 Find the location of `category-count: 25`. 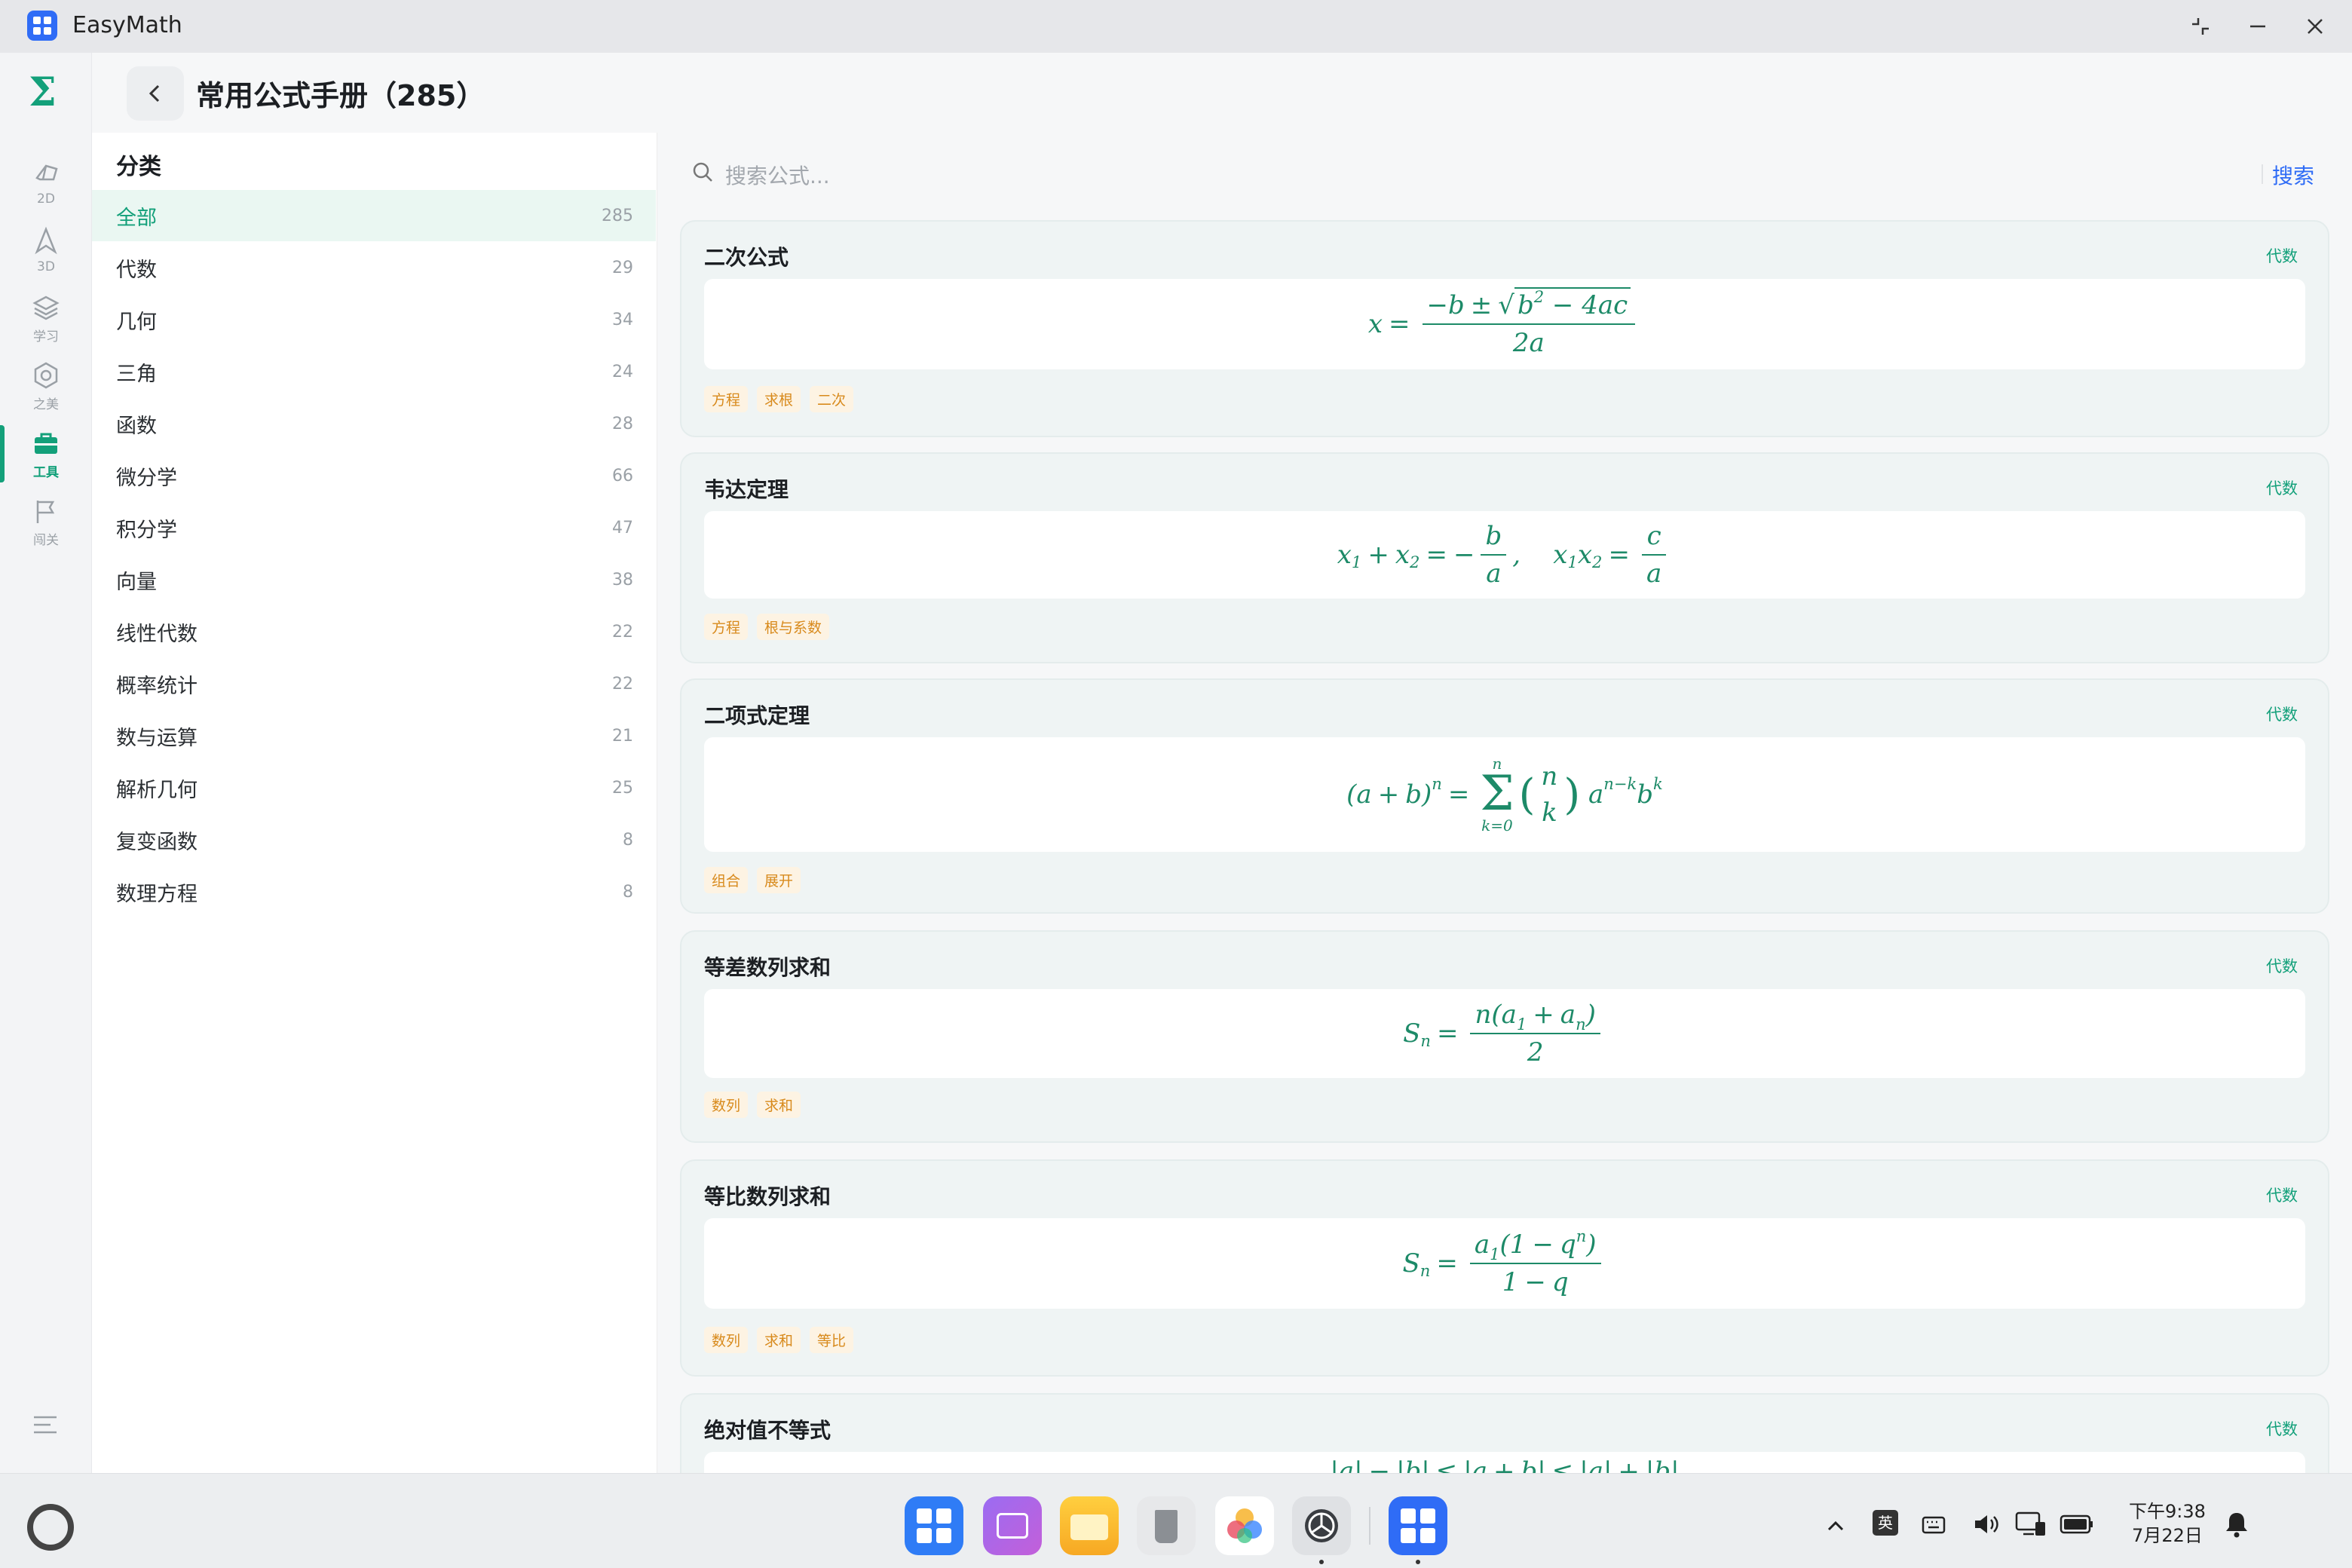

category-count: 25 is located at coordinates (622, 788).